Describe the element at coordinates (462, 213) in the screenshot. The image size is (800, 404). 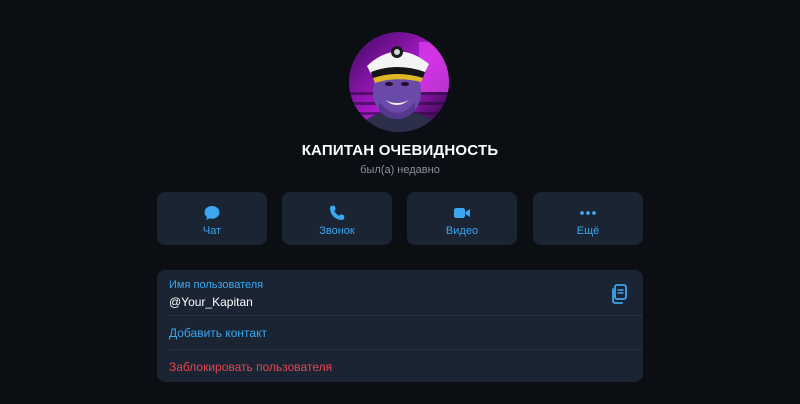
I see `video-camera-icon` at that location.